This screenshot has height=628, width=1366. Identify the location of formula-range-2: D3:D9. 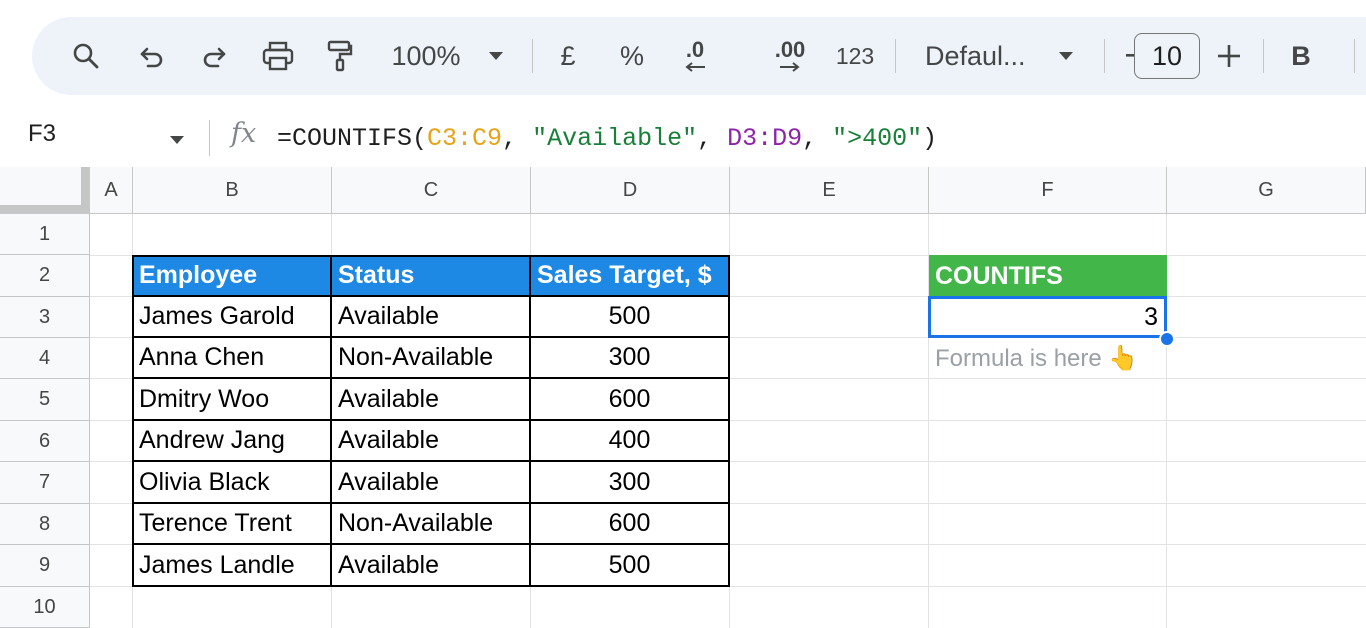
(765, 138).